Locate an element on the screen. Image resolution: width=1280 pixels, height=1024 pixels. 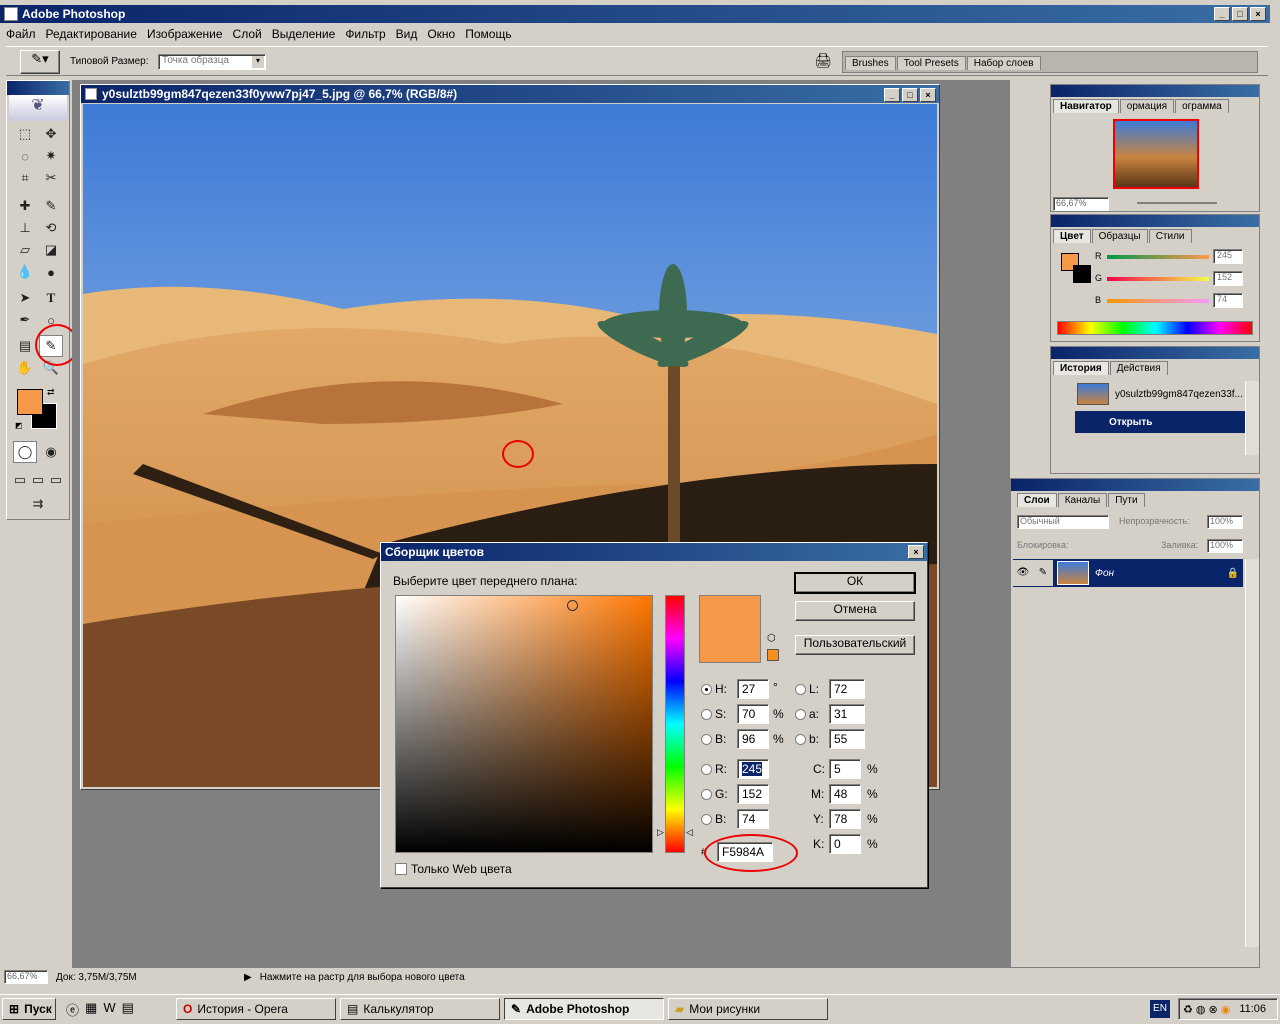
hue-slider is located at coordinates (675, 724).